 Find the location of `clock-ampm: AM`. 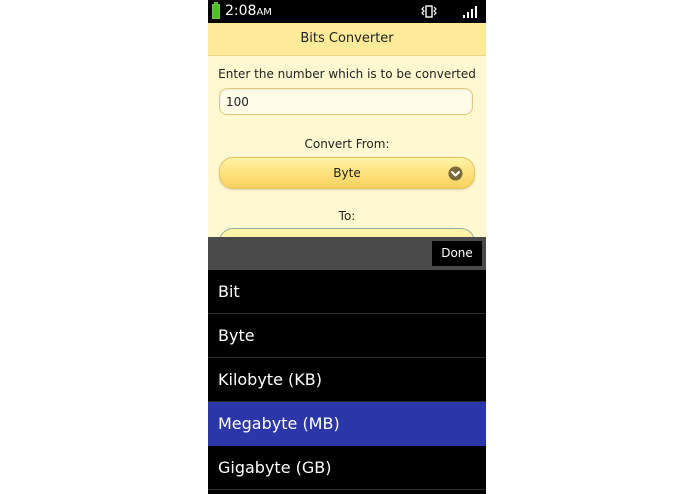

clock-ampm: AM is located at coordinates (264, 12).